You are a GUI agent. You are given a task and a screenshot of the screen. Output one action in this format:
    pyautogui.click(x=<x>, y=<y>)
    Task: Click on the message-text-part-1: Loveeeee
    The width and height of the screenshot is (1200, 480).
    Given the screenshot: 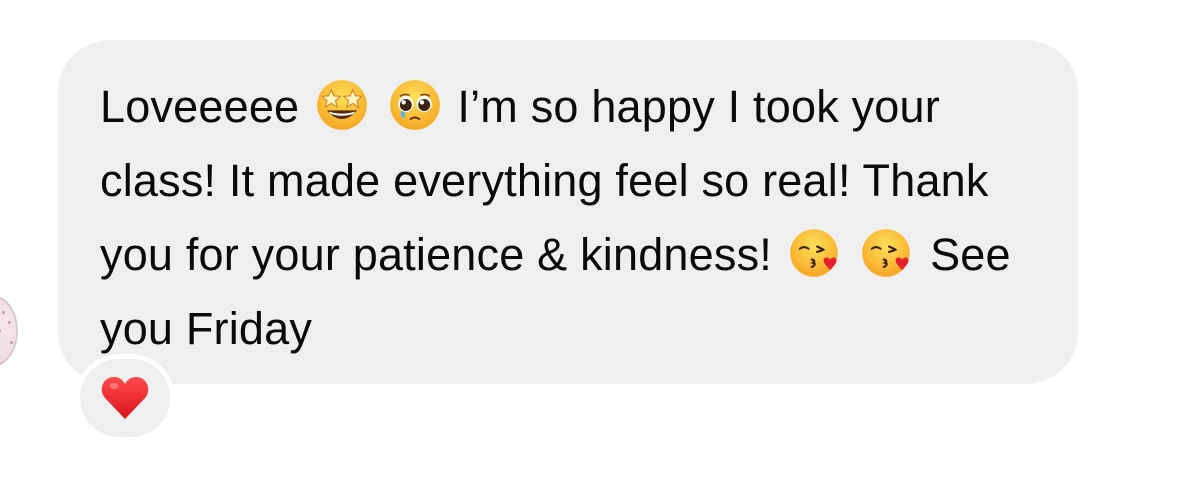 What is the action you would take?
    pyautogui.click(x=200, y=106)
    